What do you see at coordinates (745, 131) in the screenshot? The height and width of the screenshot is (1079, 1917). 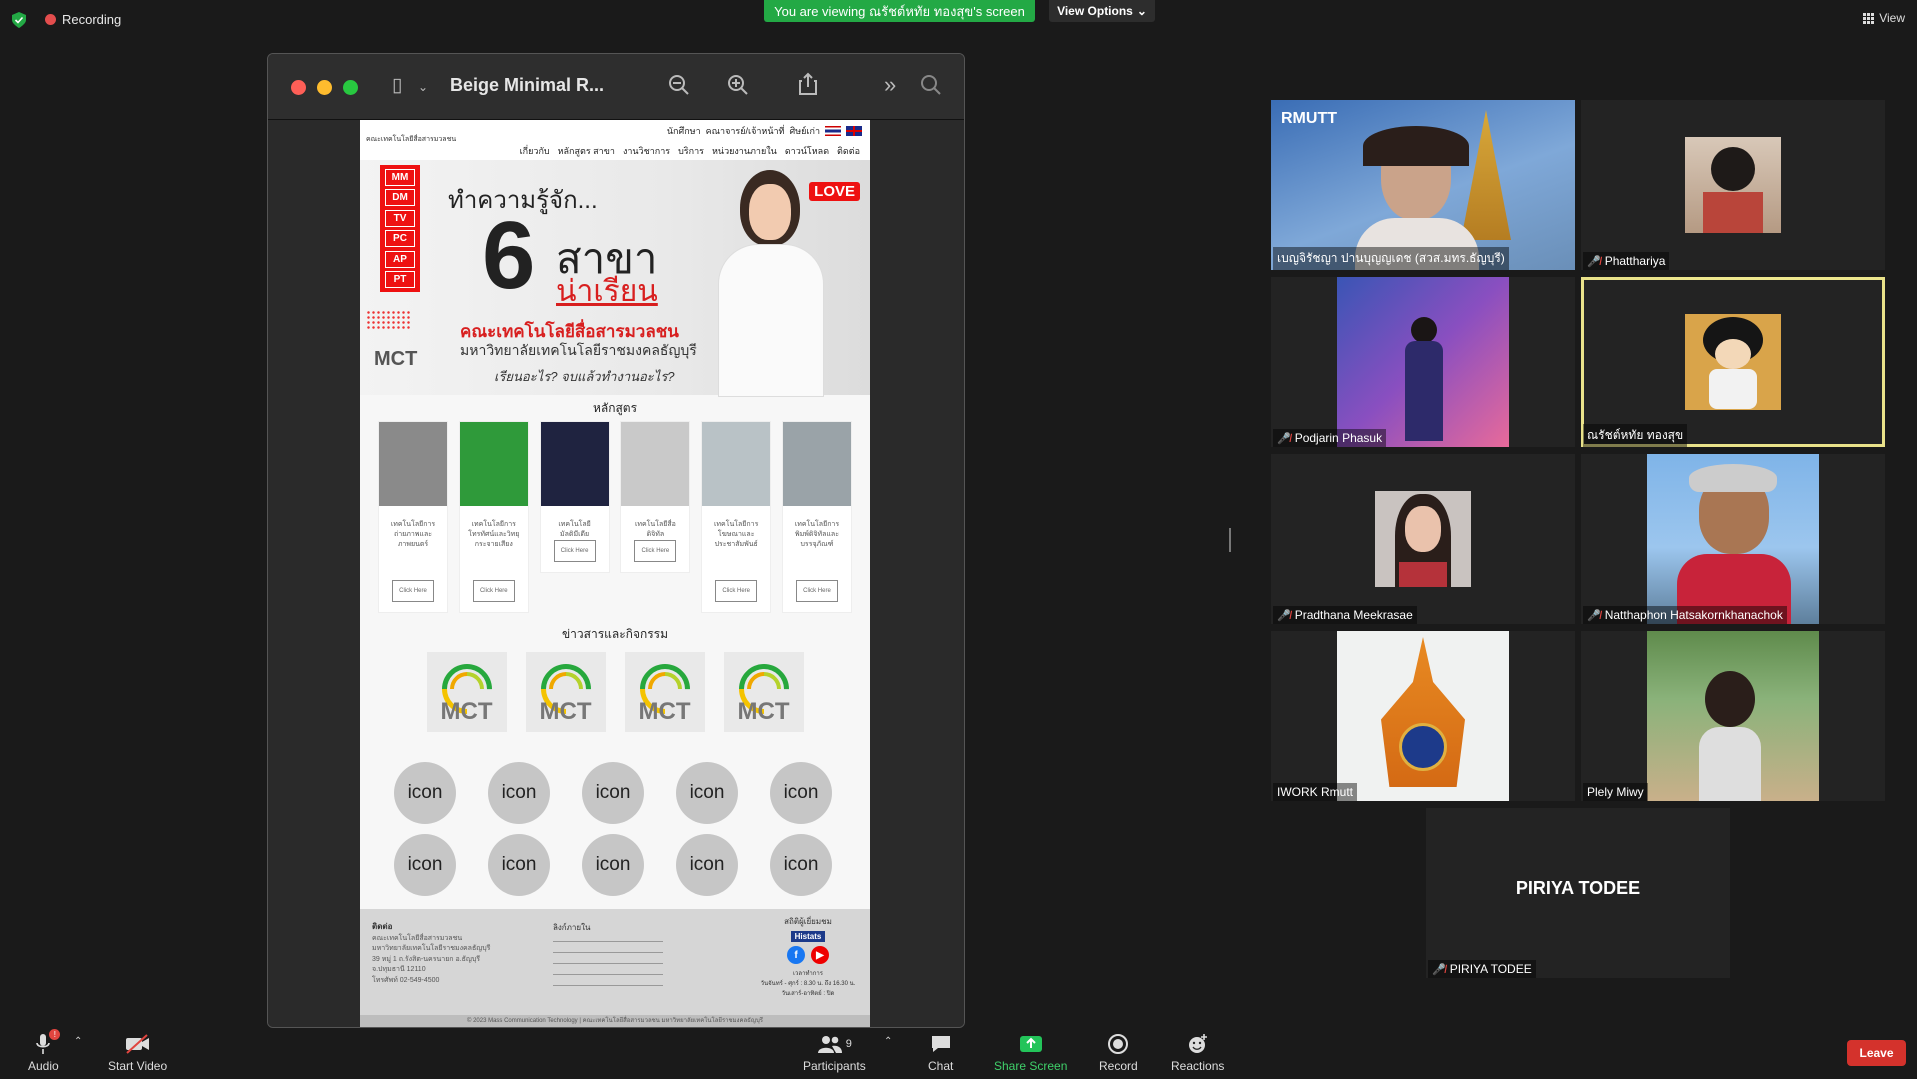 I see `nav-item: คณาจารย์/เจ้าหน้าที่` at bounding box center [745, 131].